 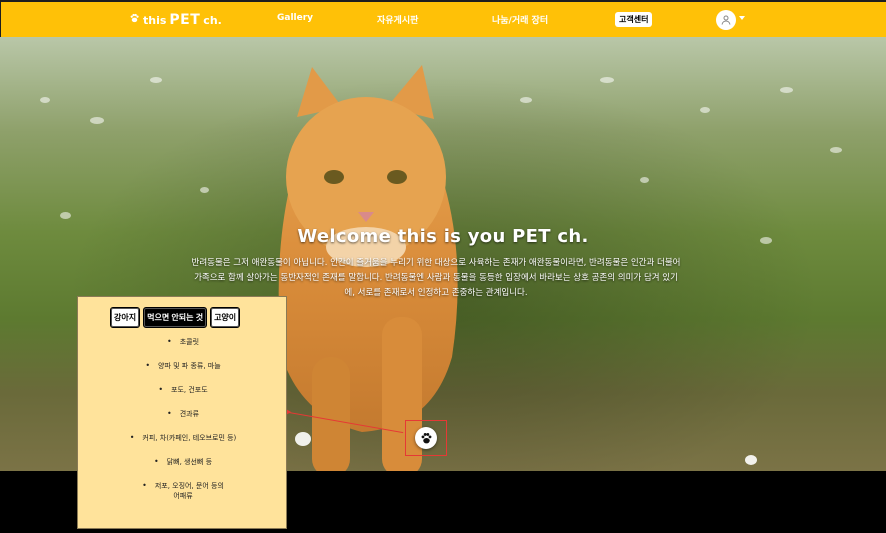 I want to click on paw-toggle-button, so click(x=426, y=438).